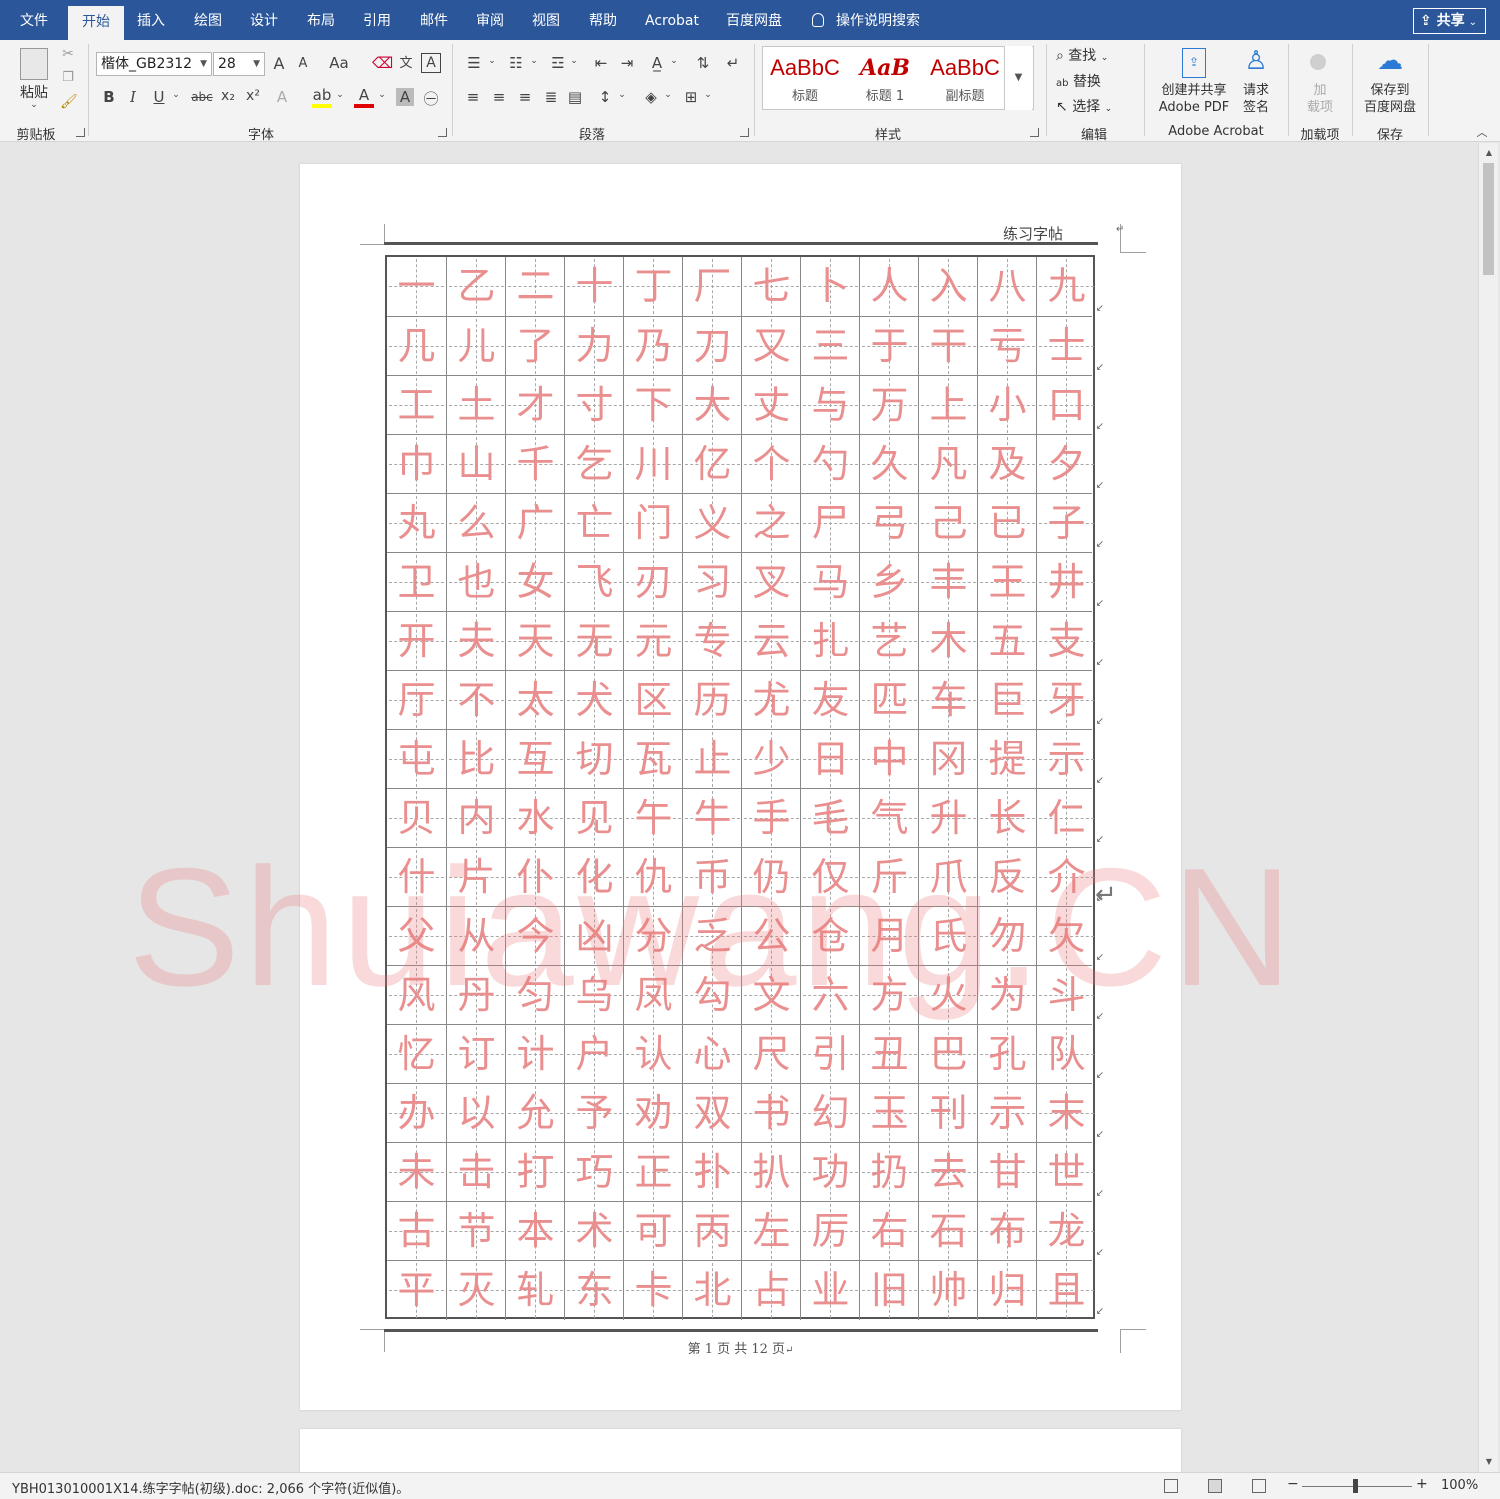 The width and height of the screenshot is (1500, 1499). I want to click on decrease-indent-icon: ⇤, so click(601, 63).